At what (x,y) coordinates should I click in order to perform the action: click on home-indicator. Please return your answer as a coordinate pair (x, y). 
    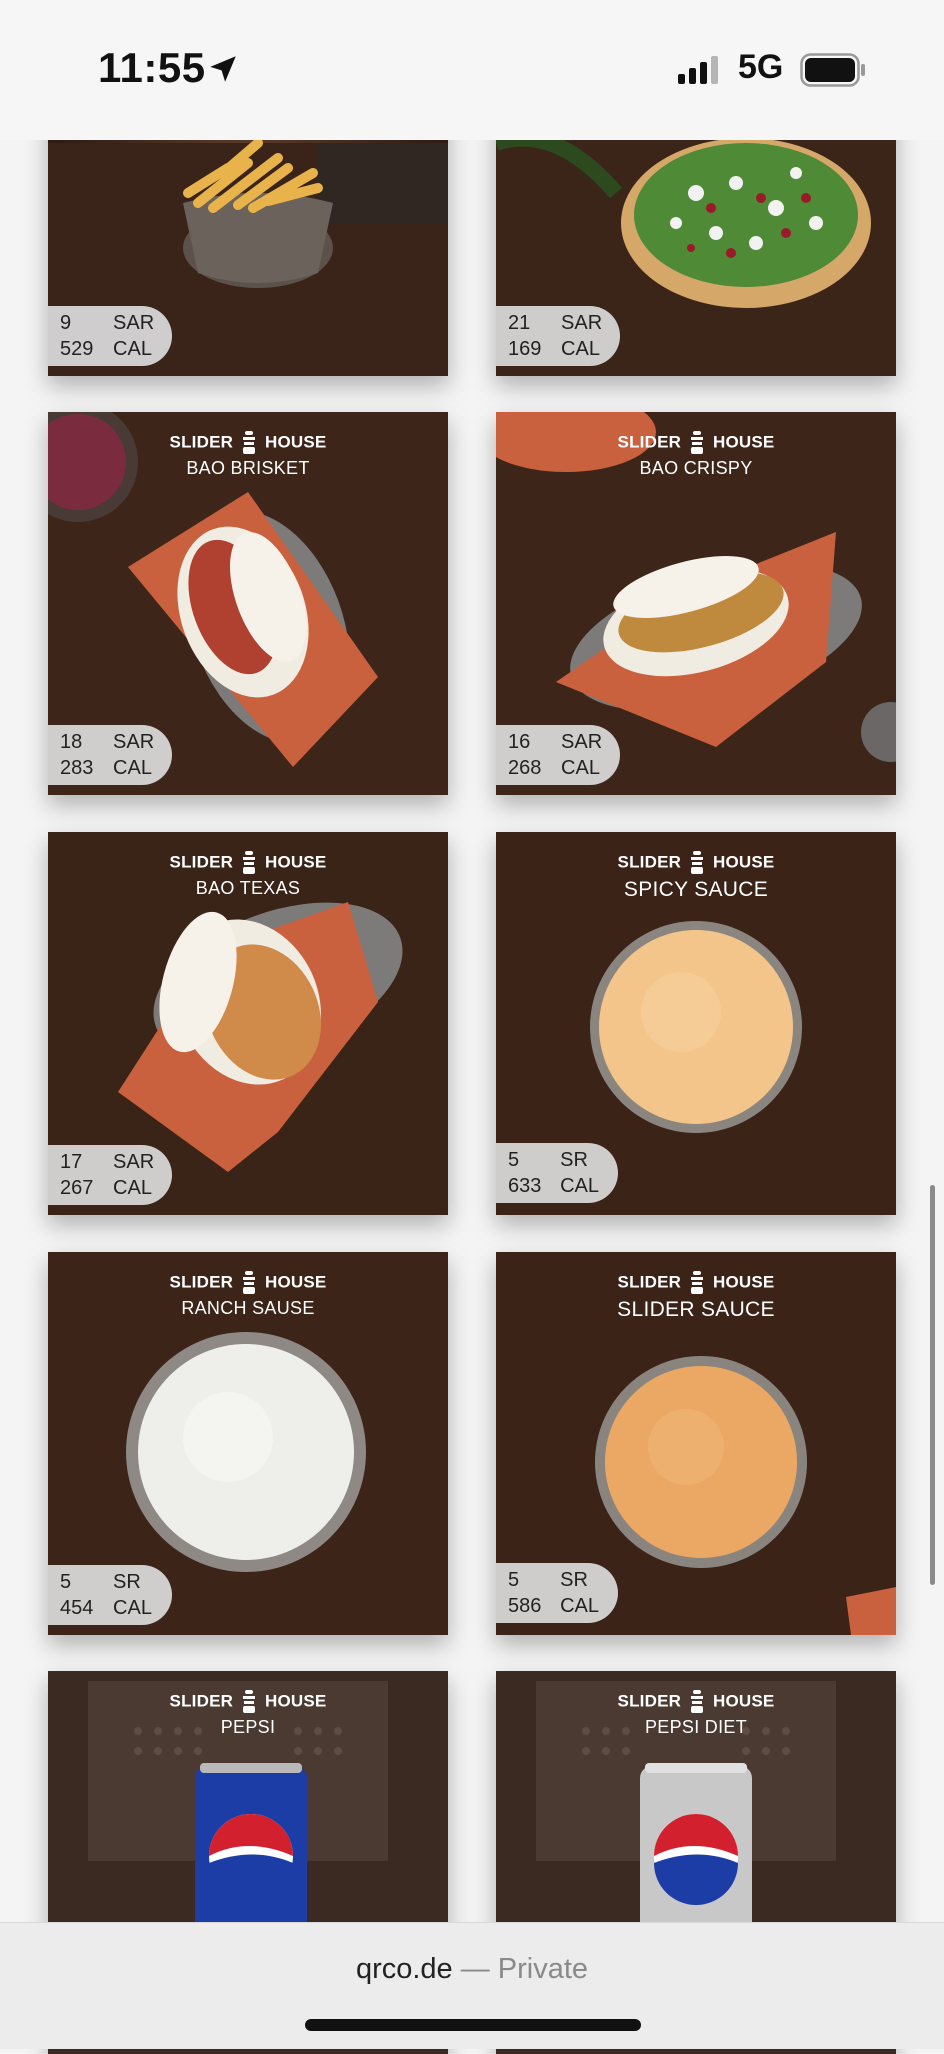
    Looking at the image, I should click on (473, 2025).